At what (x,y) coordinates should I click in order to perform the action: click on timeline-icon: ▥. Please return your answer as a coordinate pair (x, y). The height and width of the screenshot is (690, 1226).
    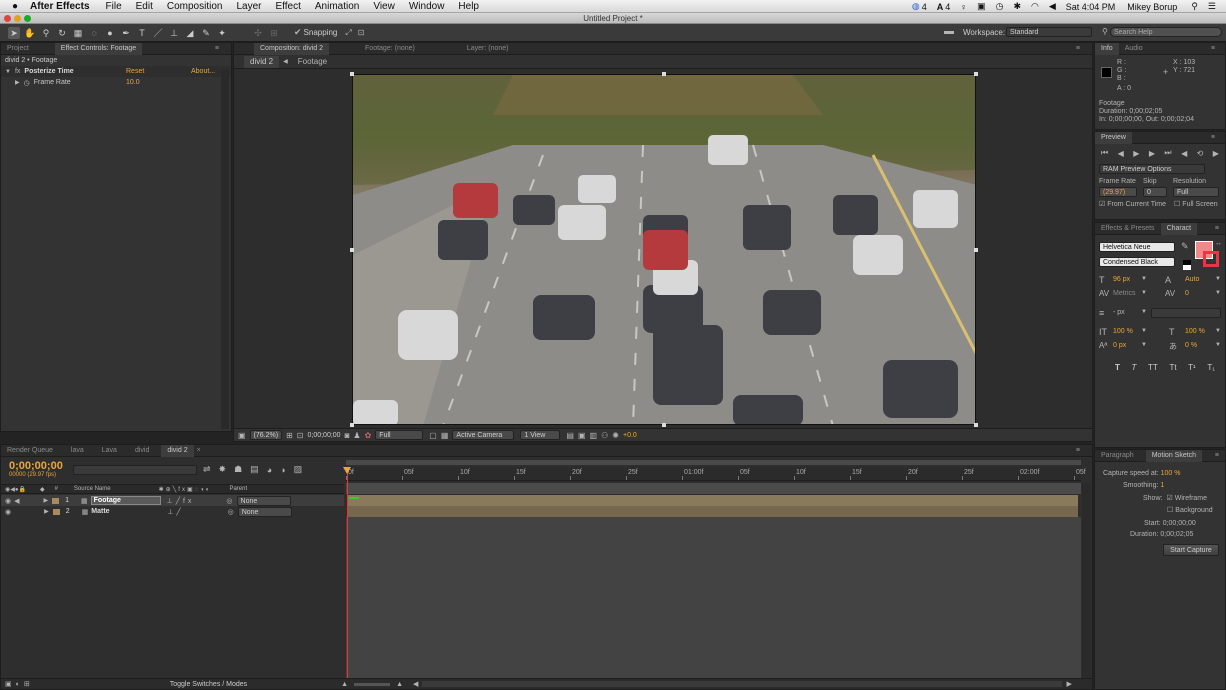
    Looking at the image, I should click on (594, 435).